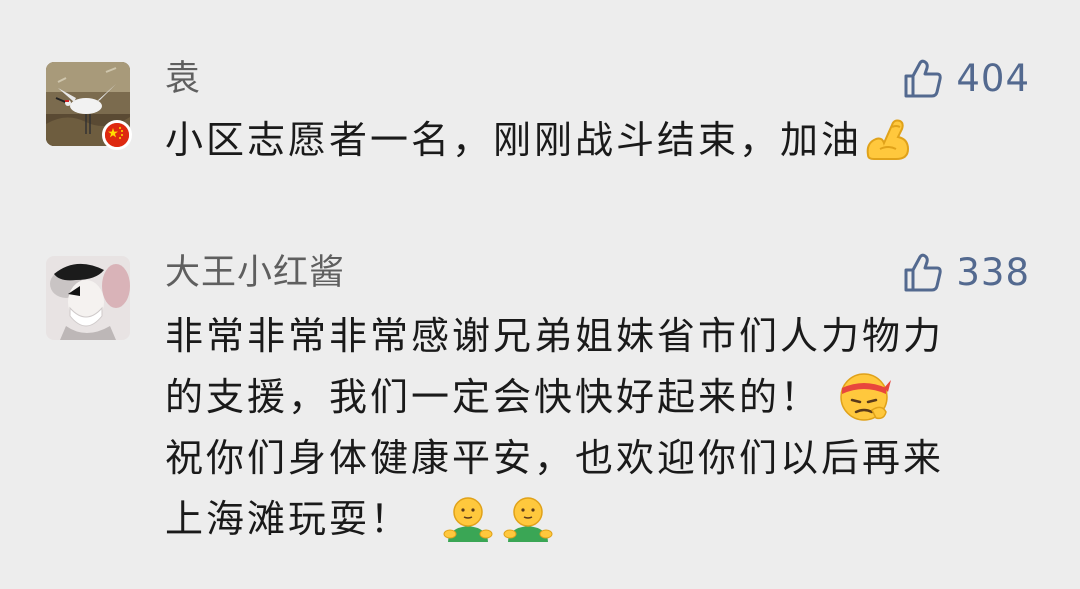  What do you see at coordinates (888, 139) in the screenshot?
I see `flexed-biceps-icon` at bounding box center [888, 139].